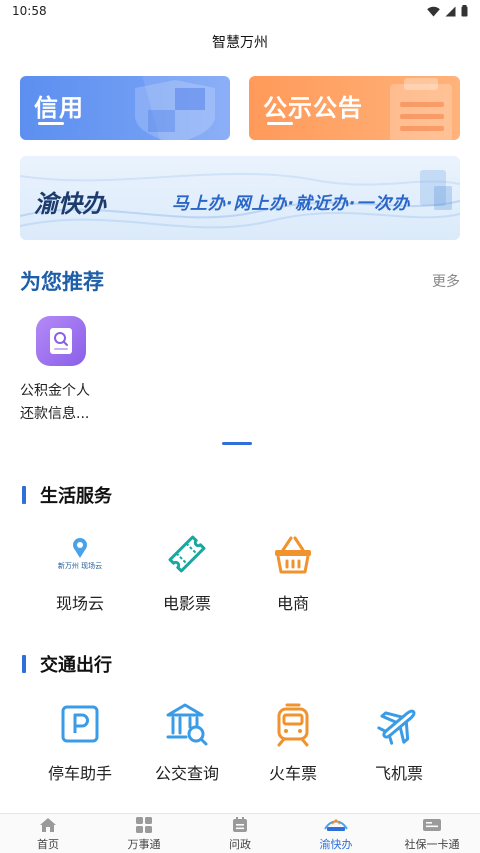 Image resolution: width=480 pixels, height=853 pixels. What do you see at coordinates (144, 825) in the screenshot?
I see `grid-icon` at bounding box center [144, 825].